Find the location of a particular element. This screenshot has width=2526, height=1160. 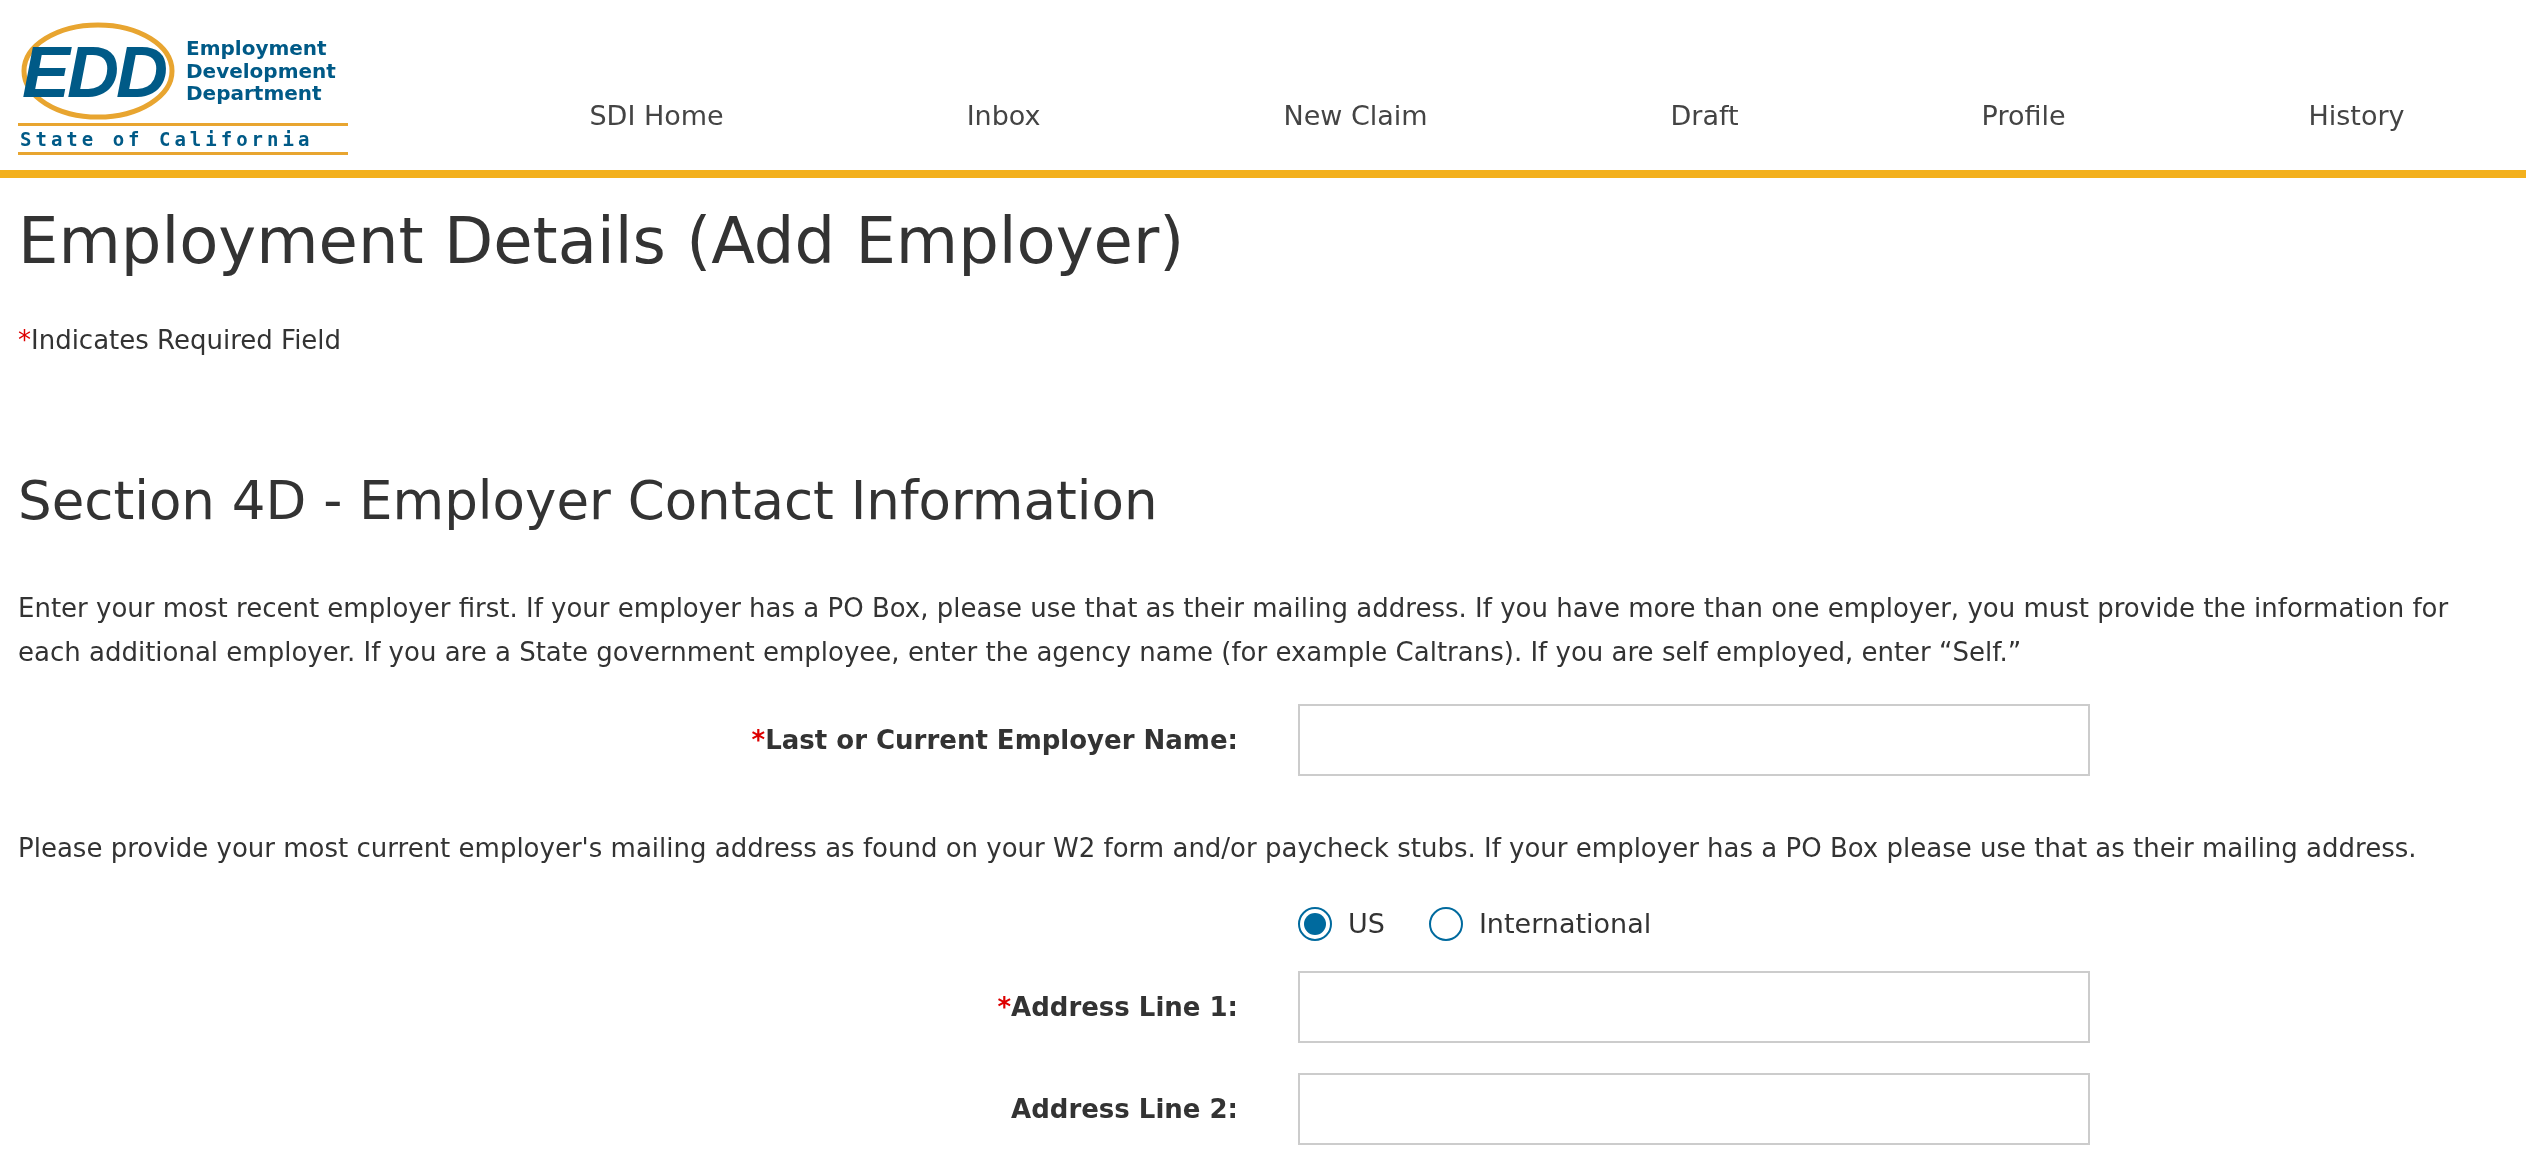

instruction-text: Enter your most recent employer first. If your employer has a PO Box, please use that as their mailing address. If you have more than one employer, you must provide the information for each additional employer. If you are a State government employee, enter the agency name (for example Caltrans). If you are self employed, enter “Self.” is located at coordinates (1234, 631).